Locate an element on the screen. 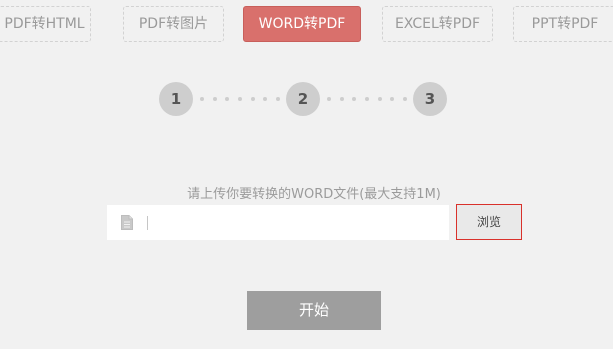 The height and width of the screenshot is (349, 613). tab-pdf-to-html: PDF转HTML is located at coordinates (45, 24).